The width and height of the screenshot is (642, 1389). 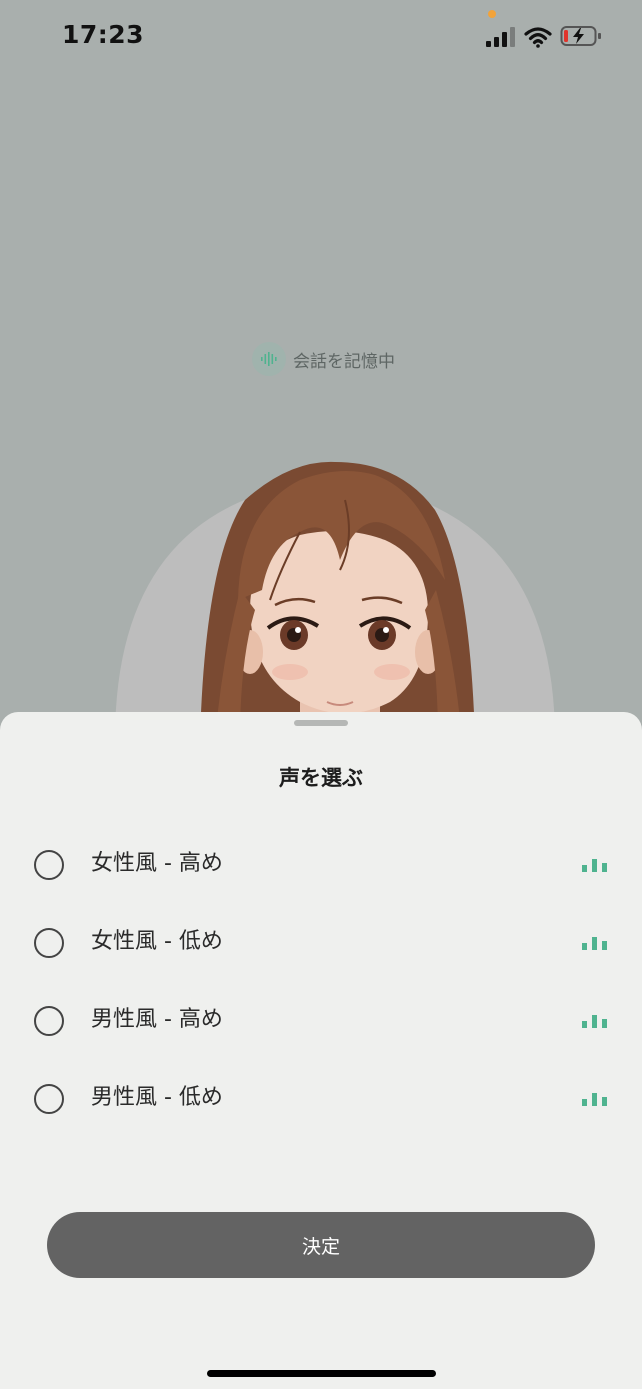 I want to click on privacy-indicator-dot, so click(x=492, y=14).